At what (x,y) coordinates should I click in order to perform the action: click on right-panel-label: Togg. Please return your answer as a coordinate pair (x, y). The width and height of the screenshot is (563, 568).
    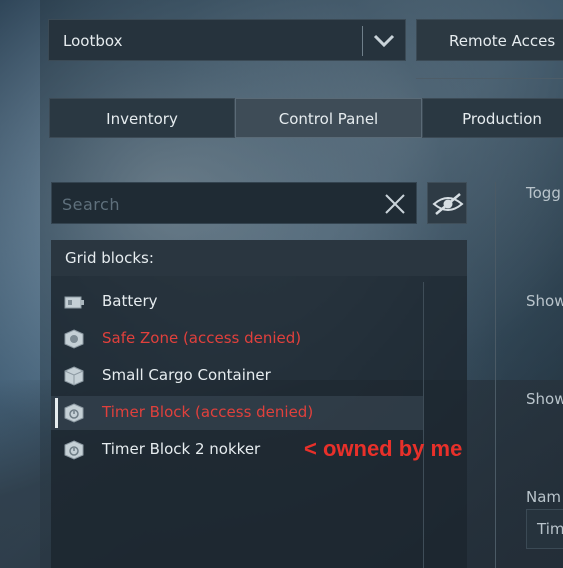
    Looking at the image, I should click on (543, 193).